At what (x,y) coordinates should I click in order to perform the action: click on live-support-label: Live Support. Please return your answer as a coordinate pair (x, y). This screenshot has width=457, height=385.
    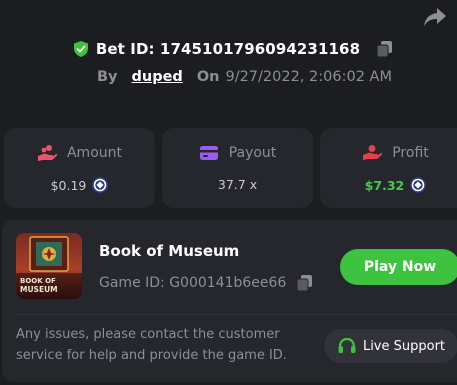
    Looking at the image, I should click on (404, 346).